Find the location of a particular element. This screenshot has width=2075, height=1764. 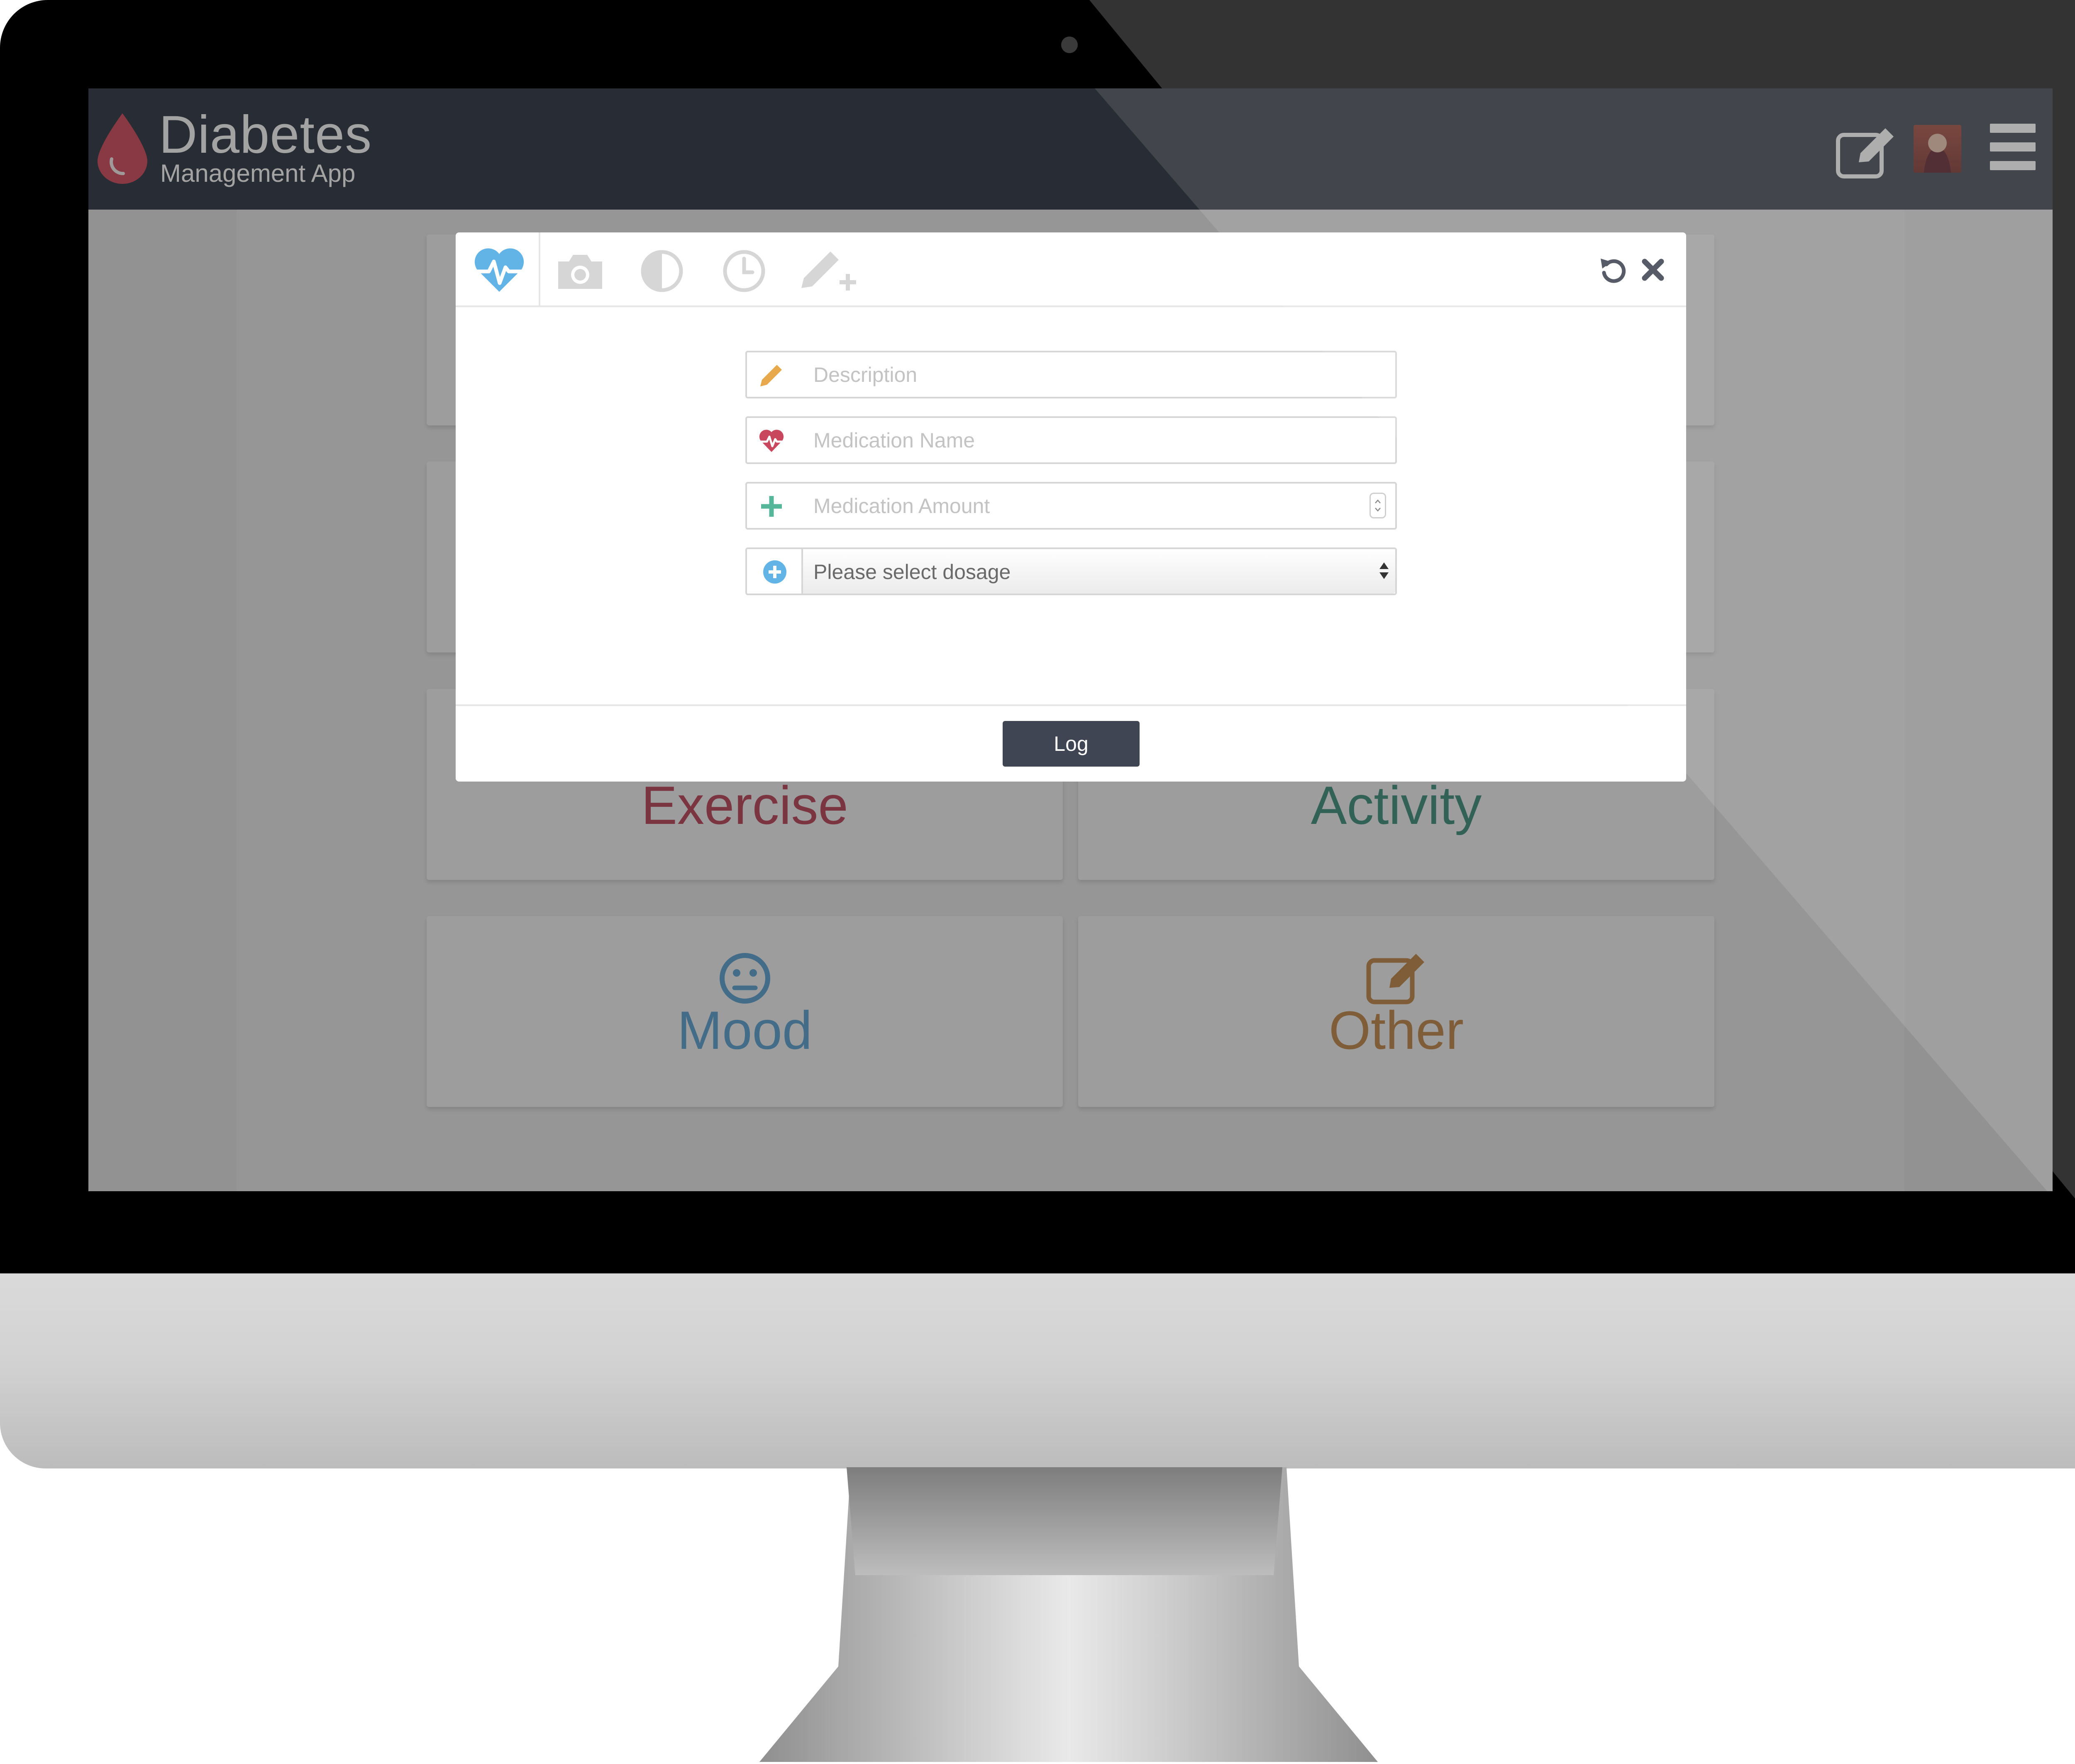

medication-amount-field is located at coordinates (1071, 506).